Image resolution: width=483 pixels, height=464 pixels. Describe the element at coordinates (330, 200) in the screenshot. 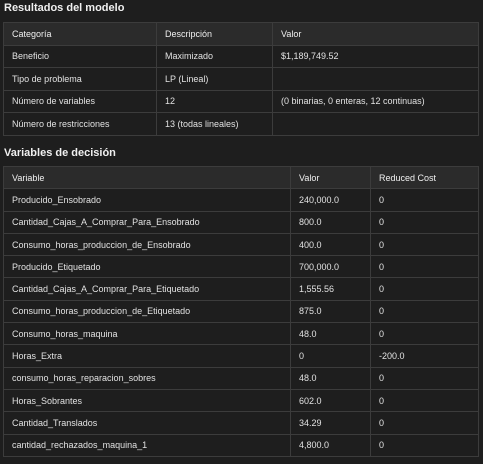

I see `variable-value-cell: 240,000.0` at that location.